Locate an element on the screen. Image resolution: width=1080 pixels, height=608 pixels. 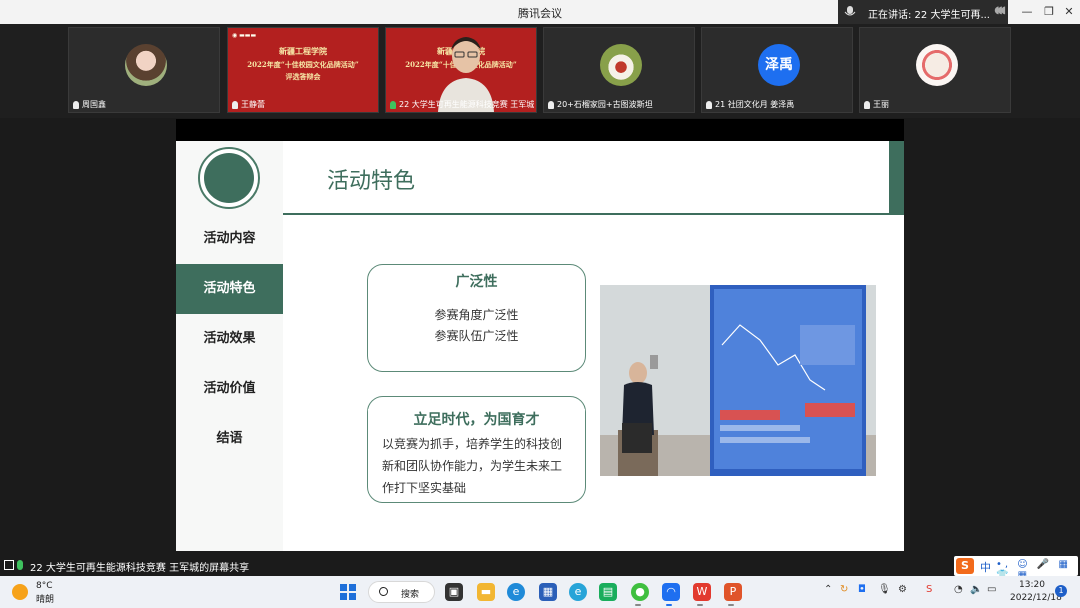
system-clock: 13:20 2022/12/18 is located at coordinates (1036, 592).